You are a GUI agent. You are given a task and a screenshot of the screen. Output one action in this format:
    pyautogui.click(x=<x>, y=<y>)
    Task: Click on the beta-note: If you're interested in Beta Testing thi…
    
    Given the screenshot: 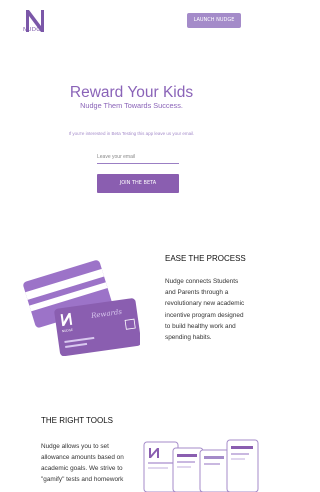 What is the action you would take?
    pyautogui.click(x=131, y=133)
    